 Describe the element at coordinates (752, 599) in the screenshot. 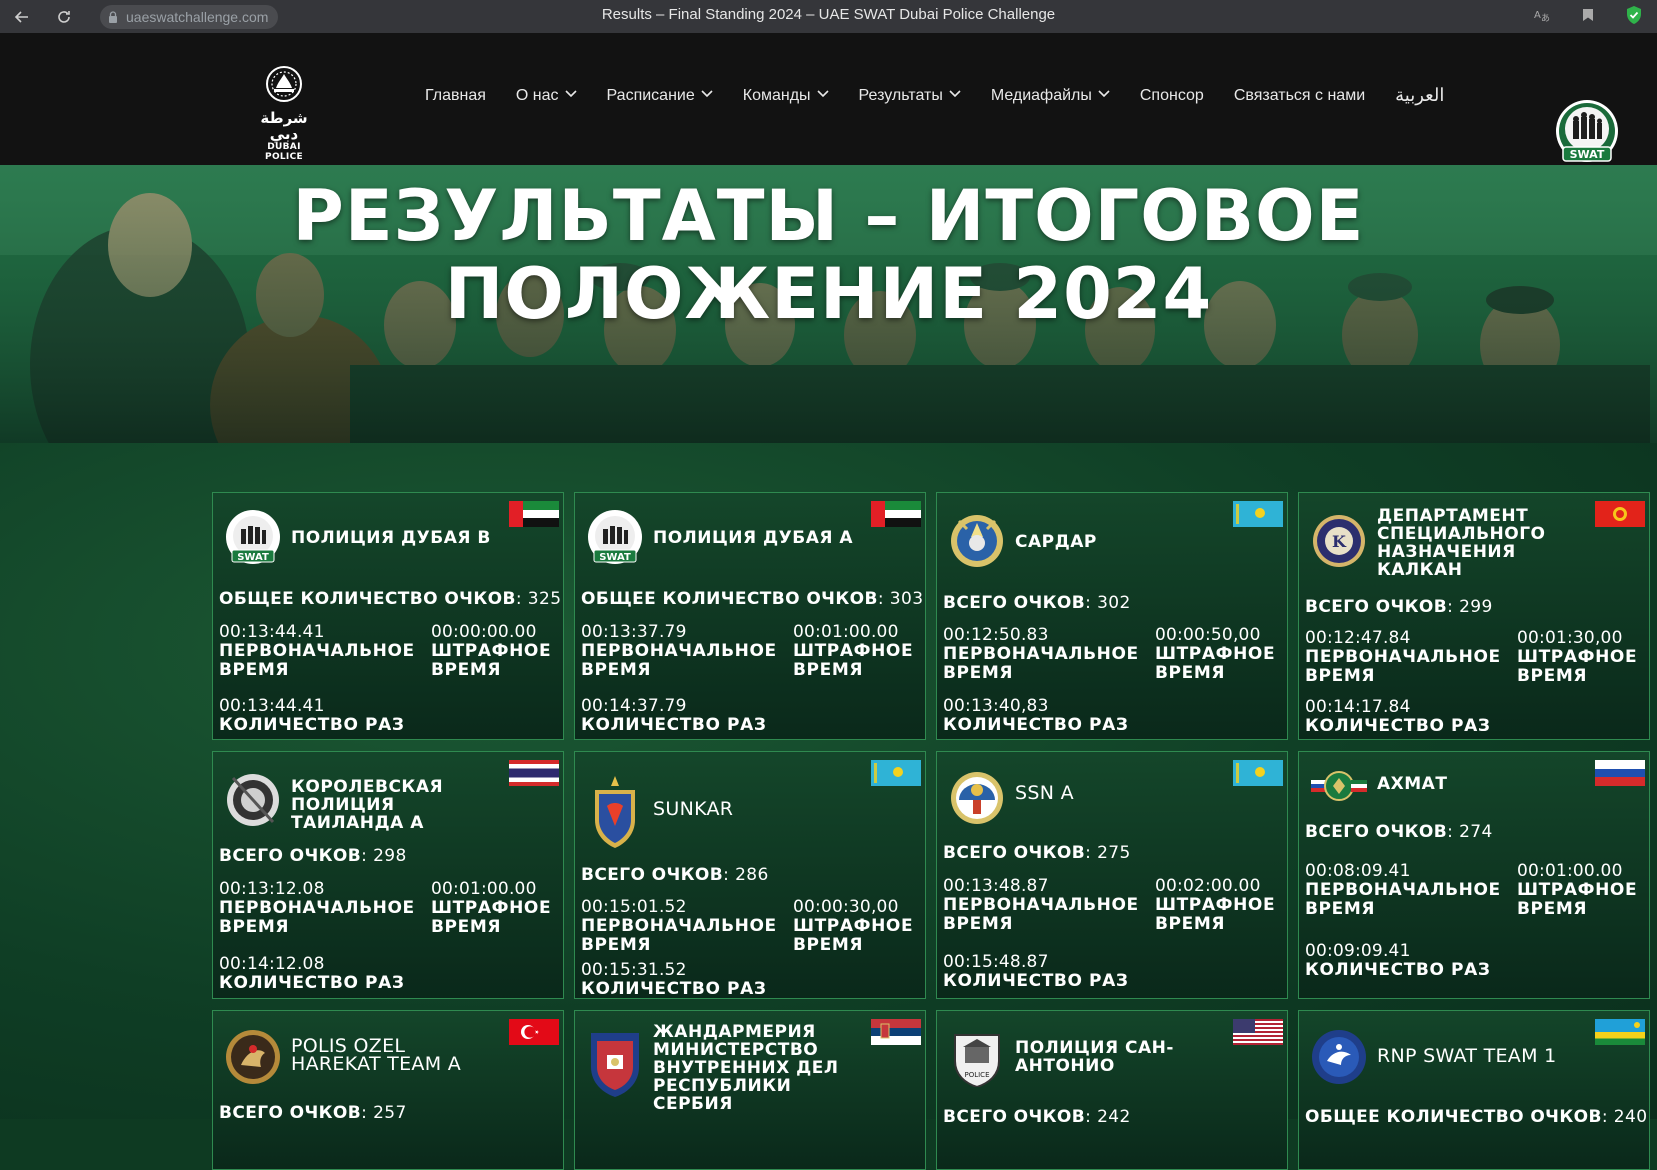

I see `team-points: ОБЩЕЕ КОЛИЧЕСТВО ОЧКОВ: 303` at that location.